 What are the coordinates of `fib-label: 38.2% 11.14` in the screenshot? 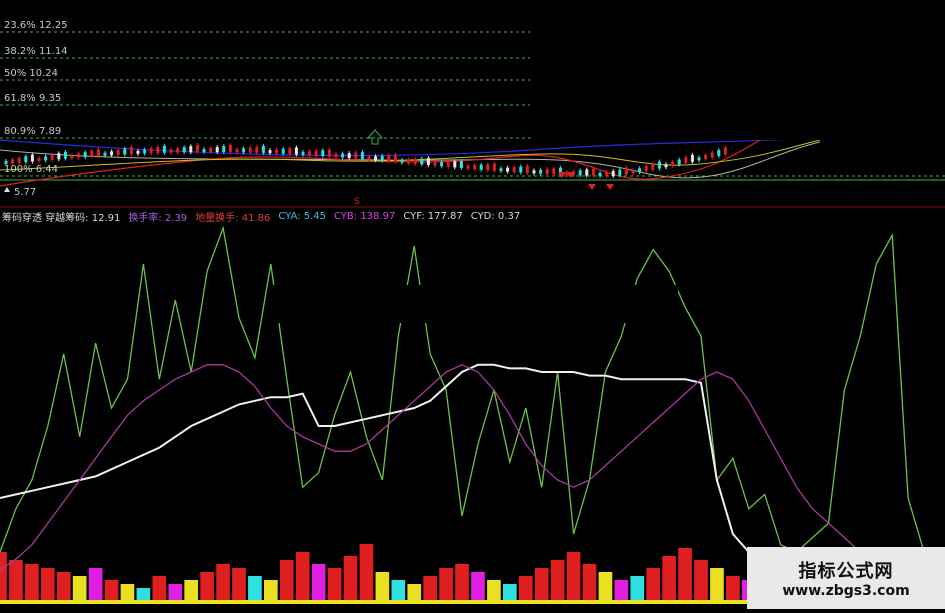 It's located at (36, 51).